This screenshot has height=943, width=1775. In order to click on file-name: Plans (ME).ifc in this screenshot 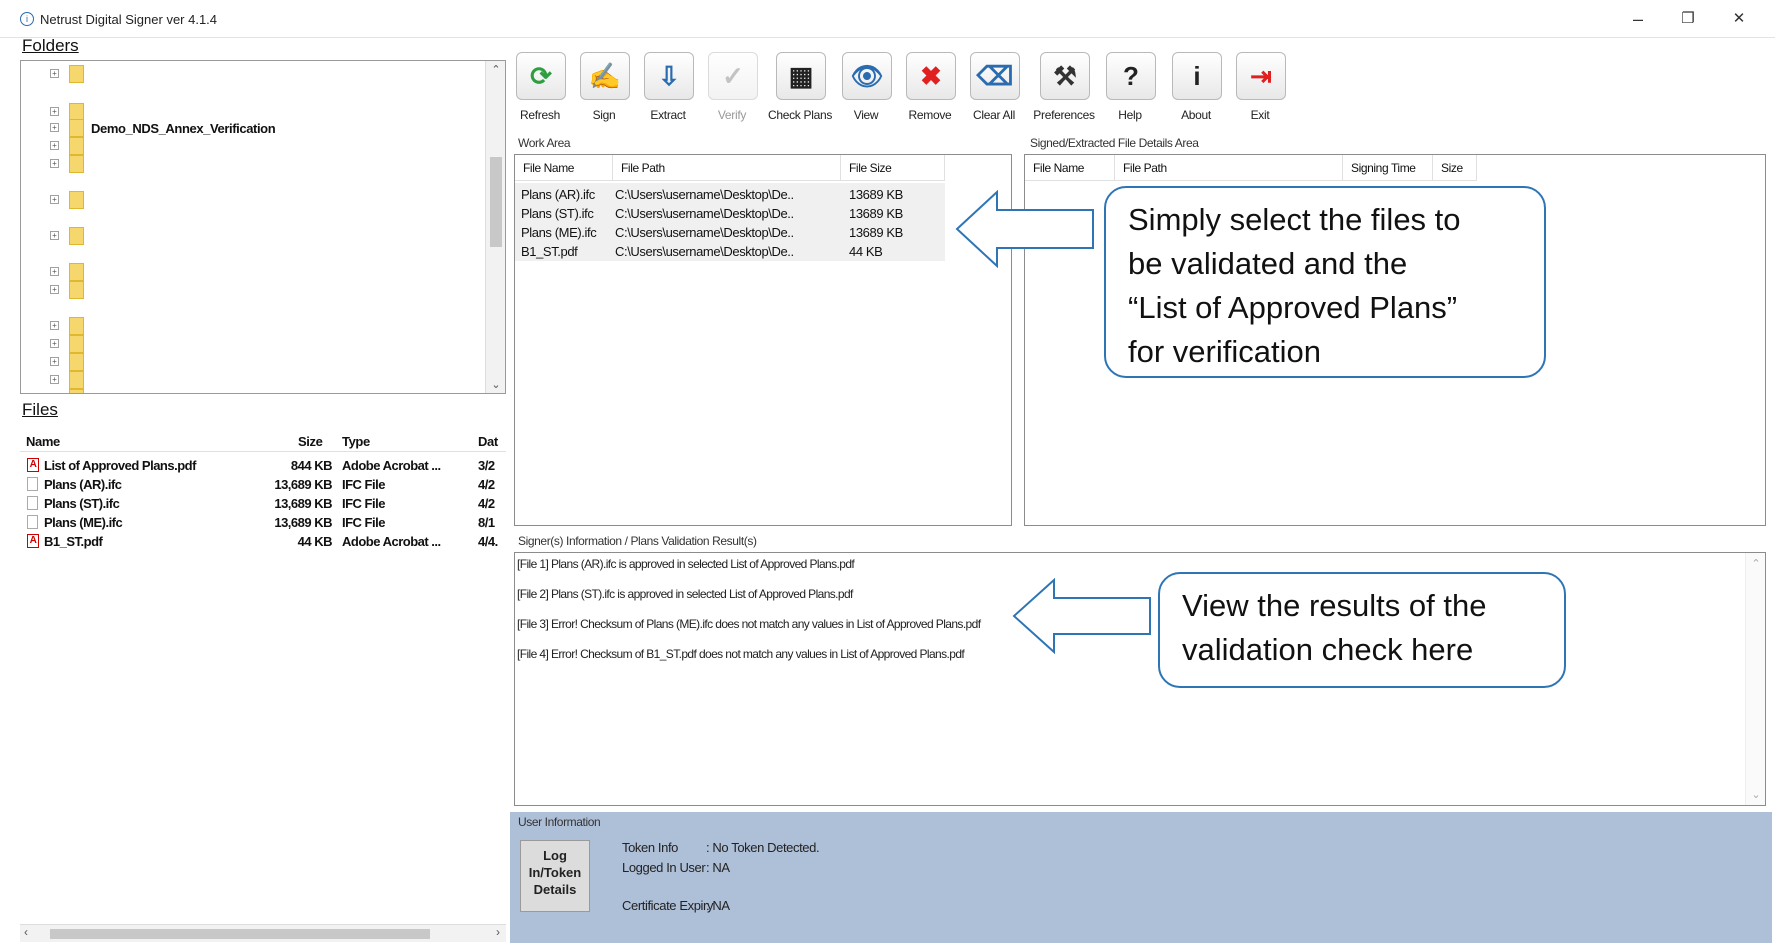, I will do `click(83, 522)`.